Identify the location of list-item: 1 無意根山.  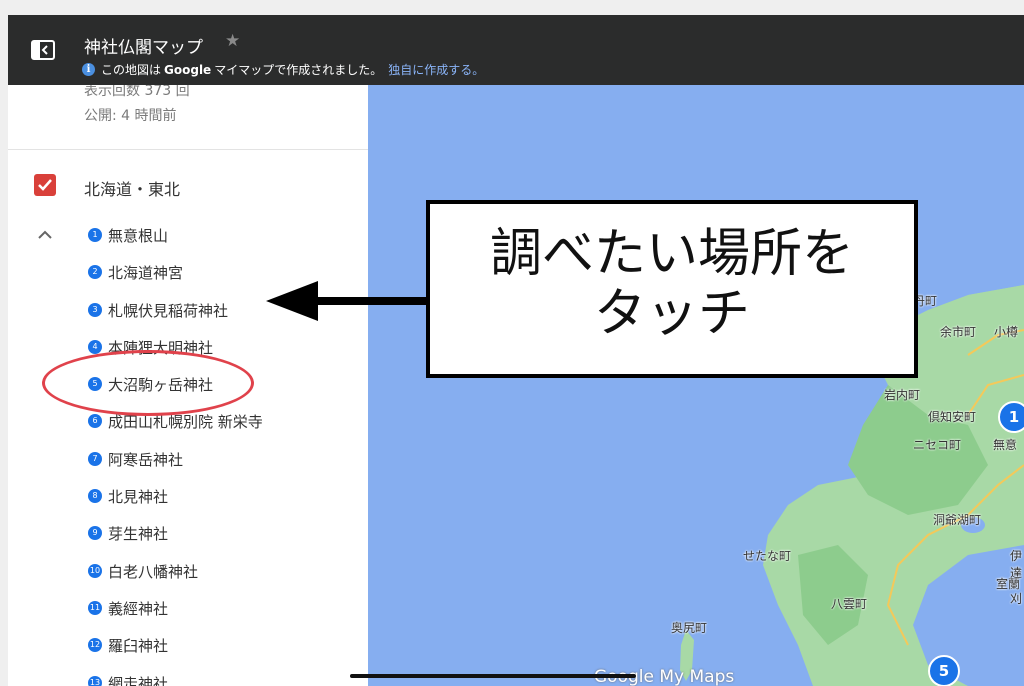
(175, 243).